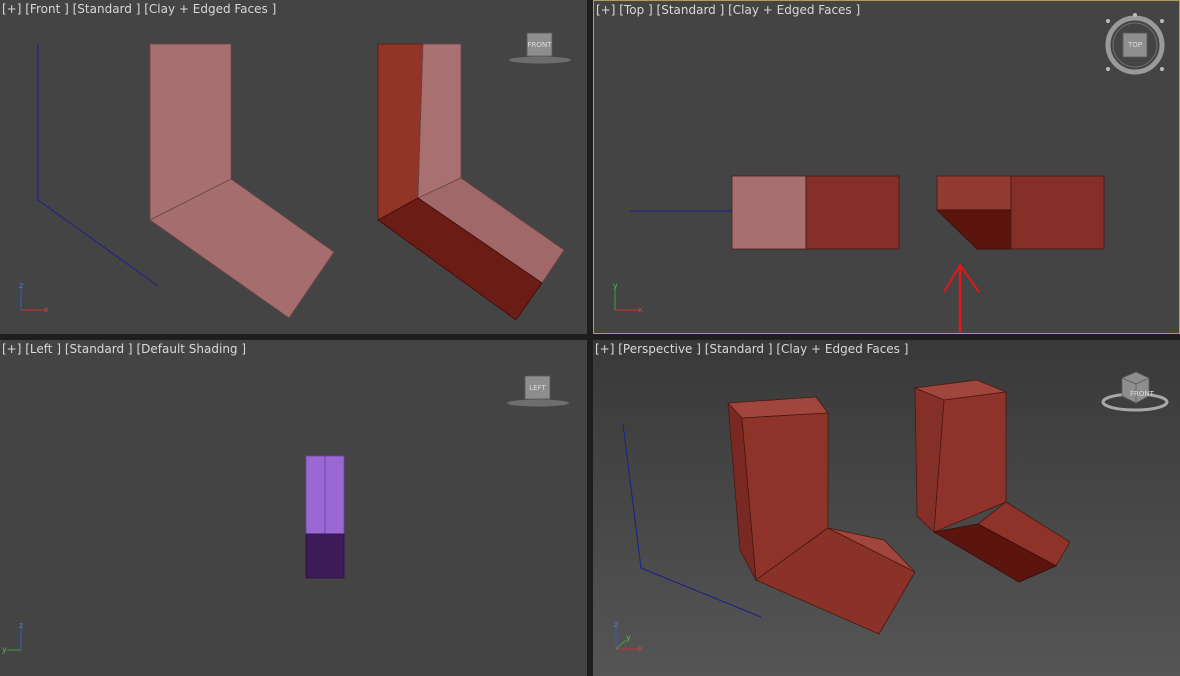 Image resolution: width=1180 pixels, height=676 pixels. What do you see at coordinates (974, 193) in the screenshot?
I see `chamfer-top-face` at bounding box center [974, 193].